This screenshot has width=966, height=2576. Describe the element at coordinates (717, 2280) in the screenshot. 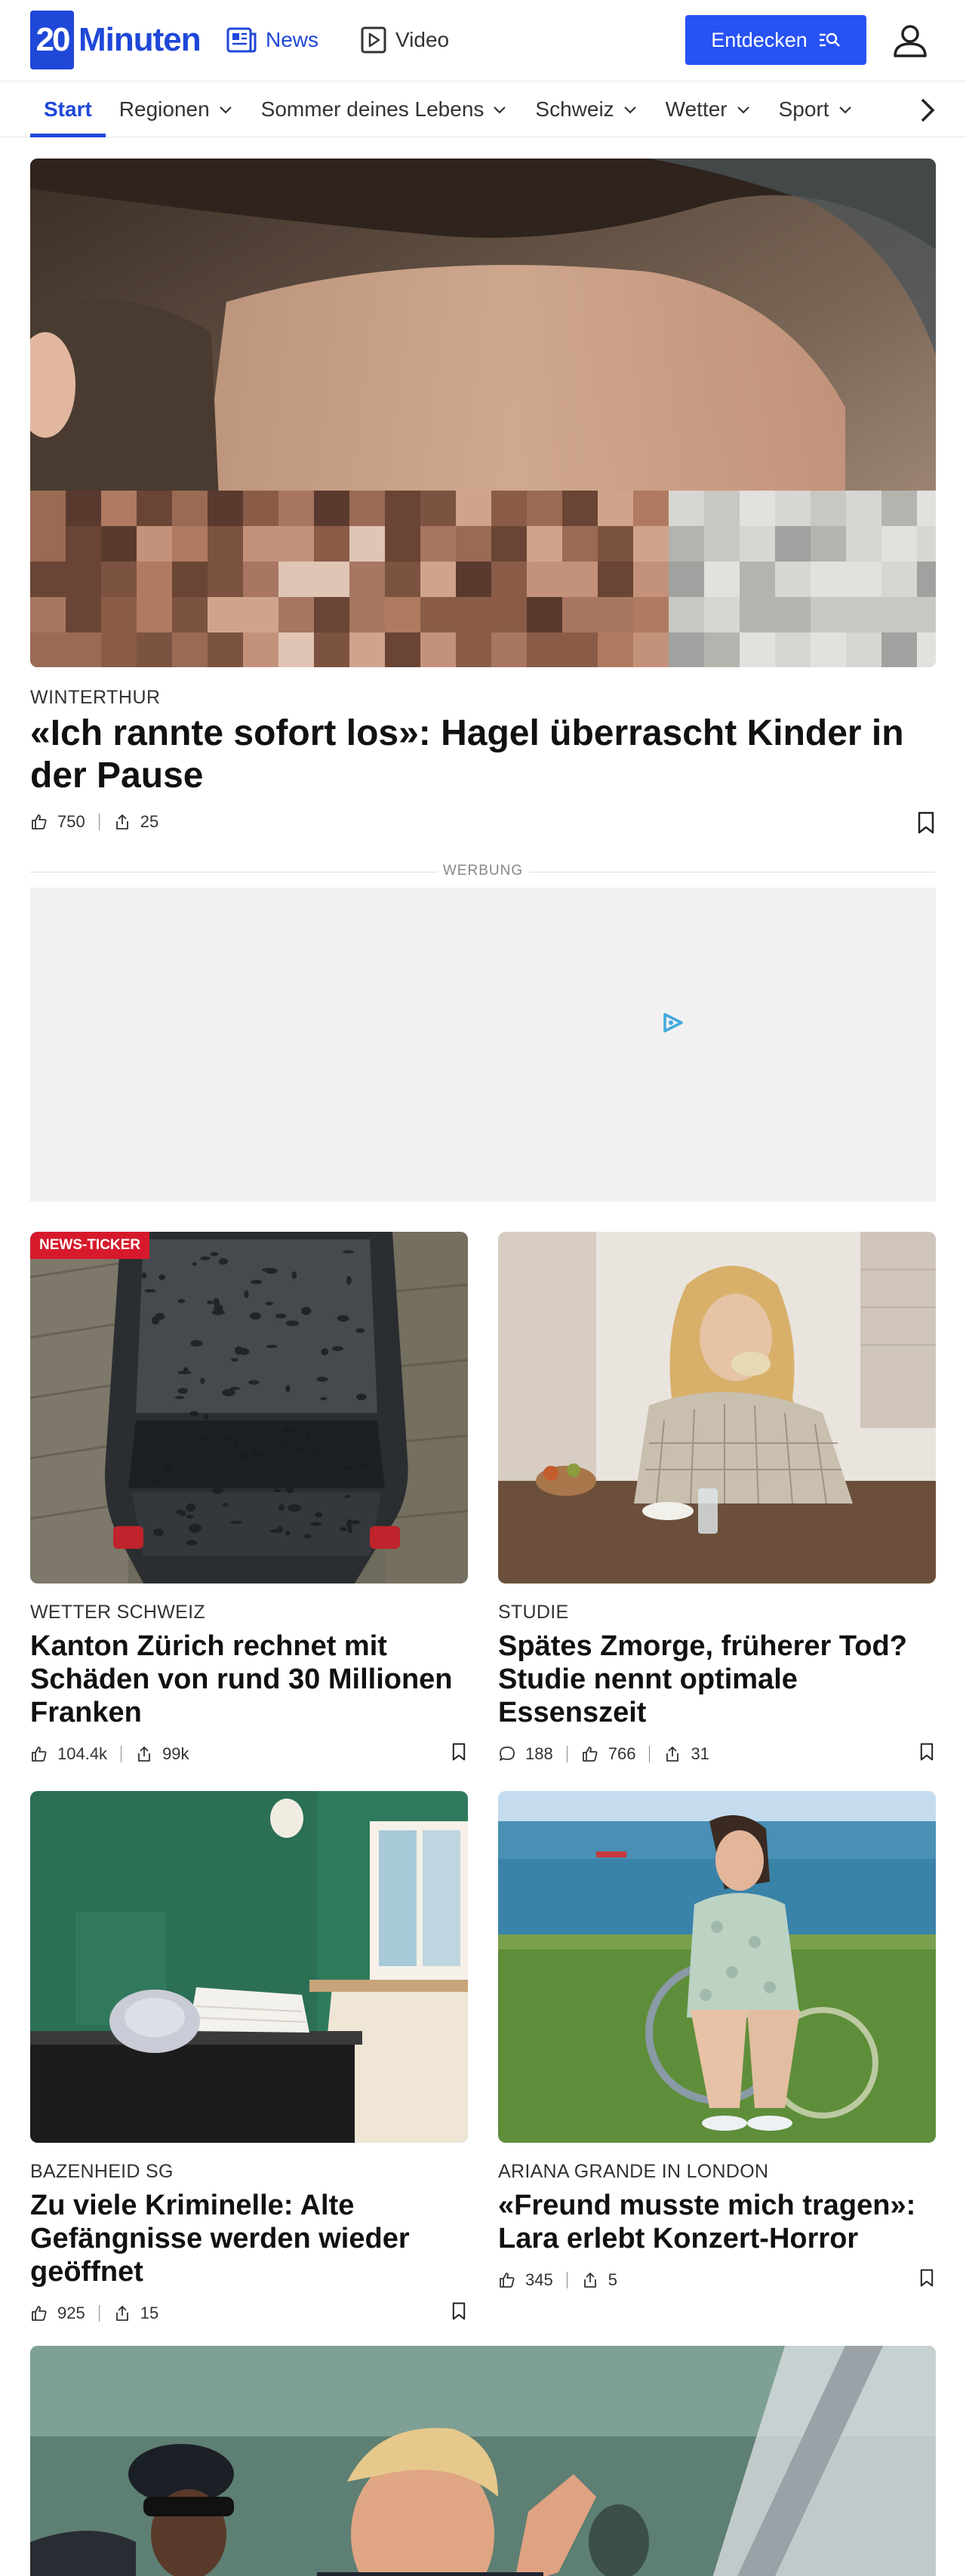

I see `article-meta: 345 5` at that location.